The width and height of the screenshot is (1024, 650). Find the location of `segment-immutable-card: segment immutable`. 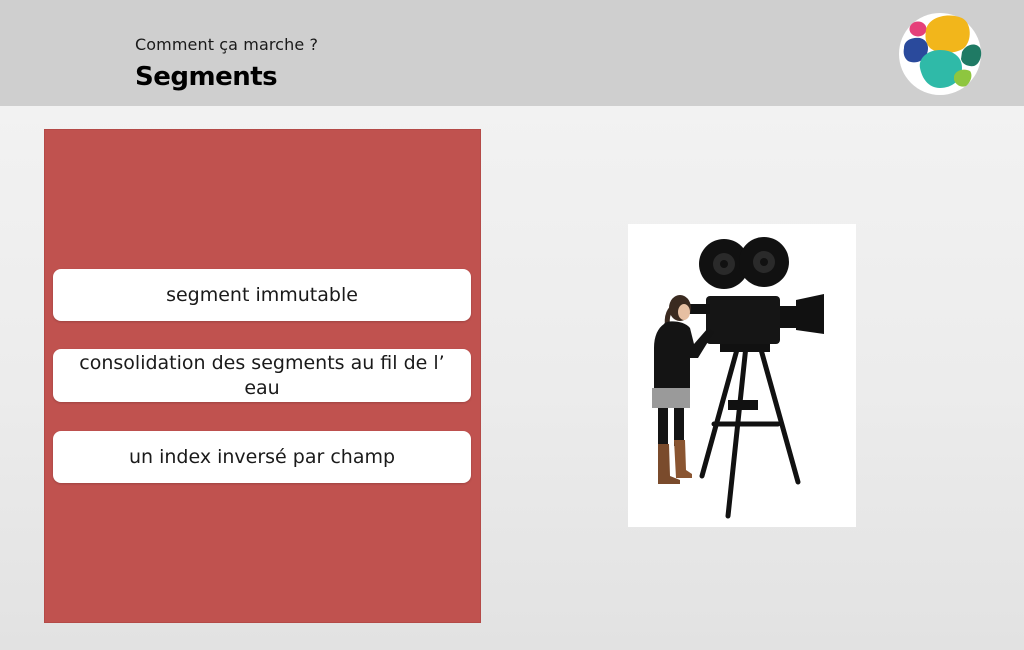

segment-immutable-card: segment immutable is located at coordinates (262, 295).